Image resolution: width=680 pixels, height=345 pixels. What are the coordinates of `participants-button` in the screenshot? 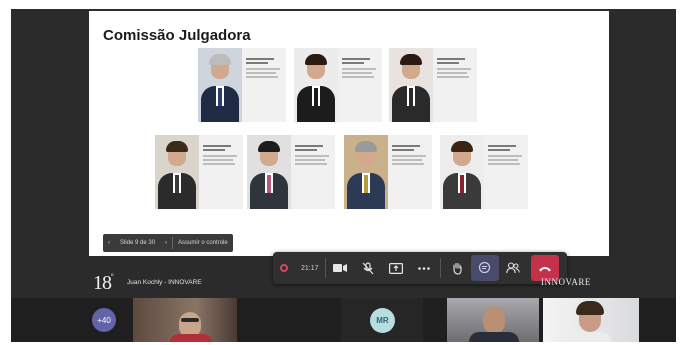 It's located at (513, 268).